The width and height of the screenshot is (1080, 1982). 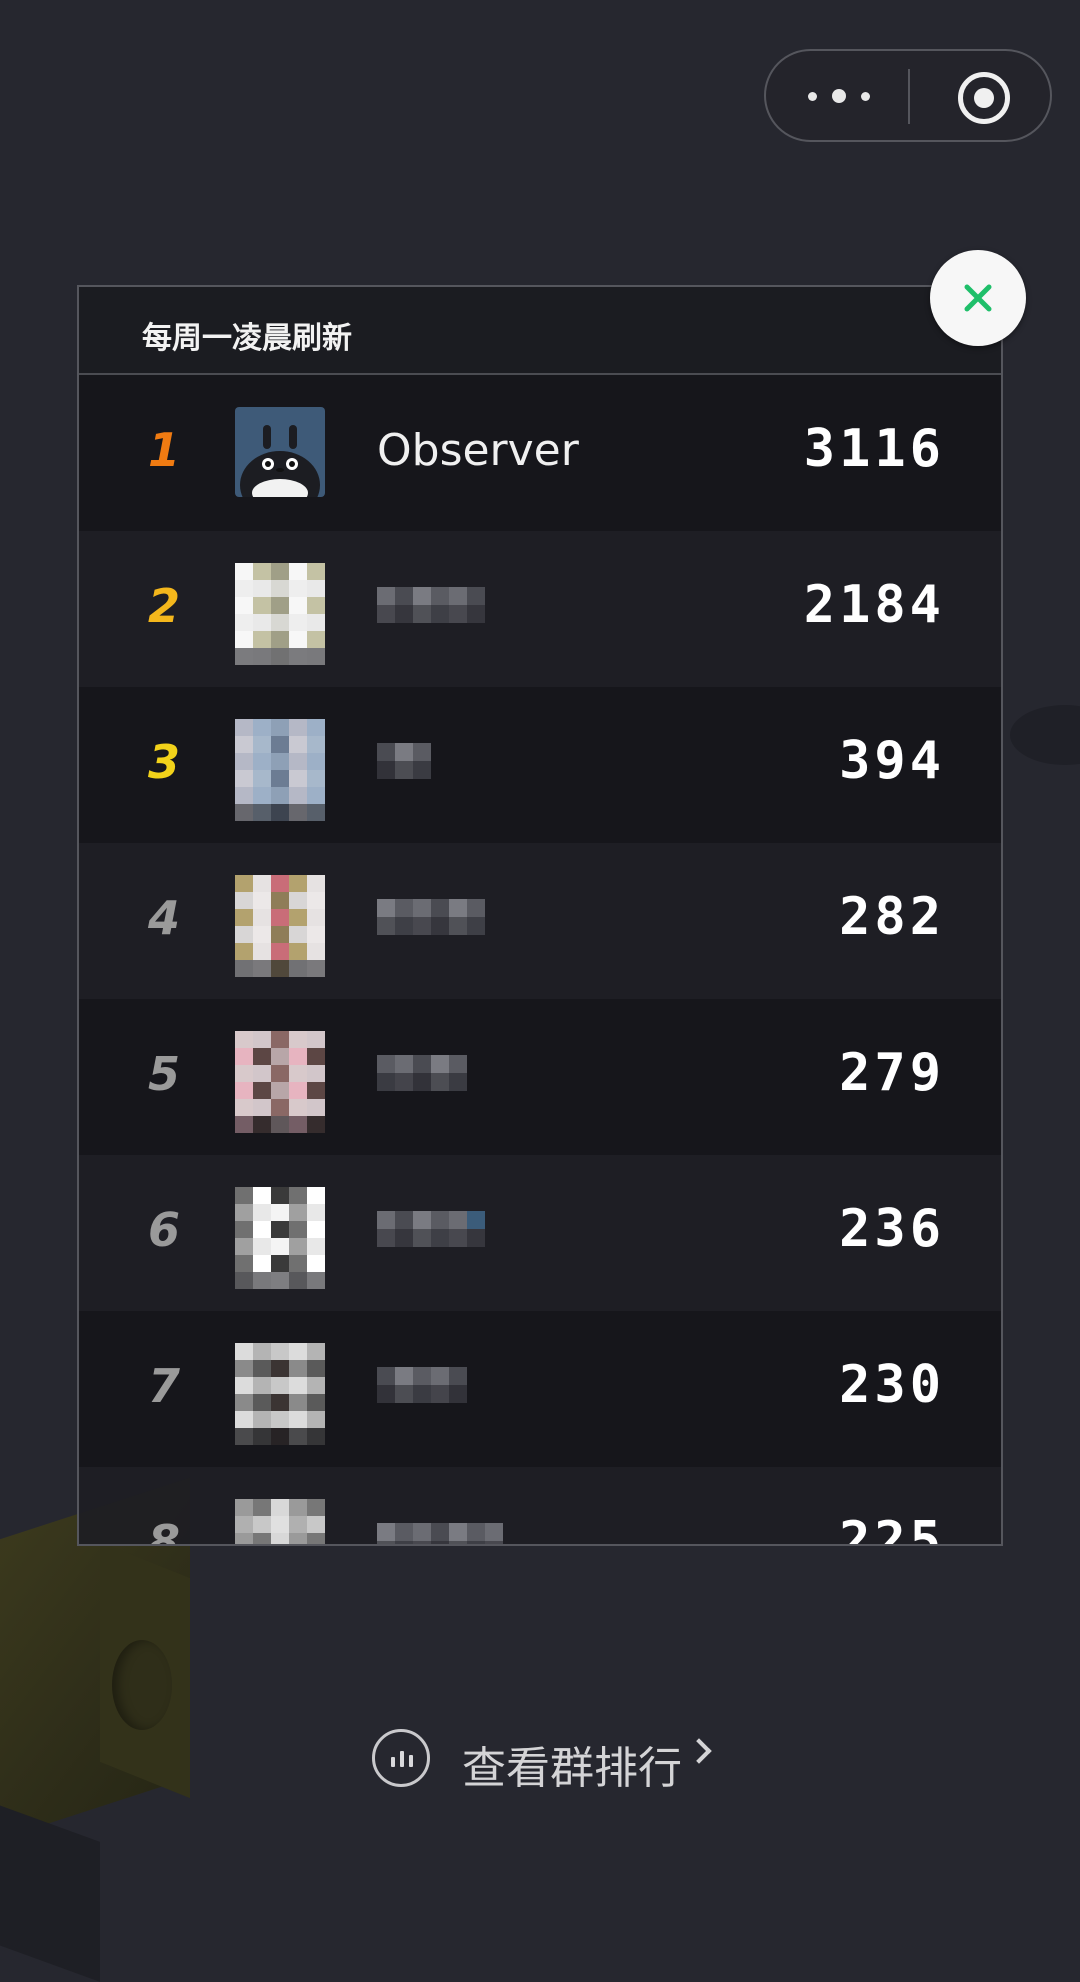 What do you see at coordinates (163, 606) in the screenshot?
I see `rank-number: 2` at bounding box center [163, 606].